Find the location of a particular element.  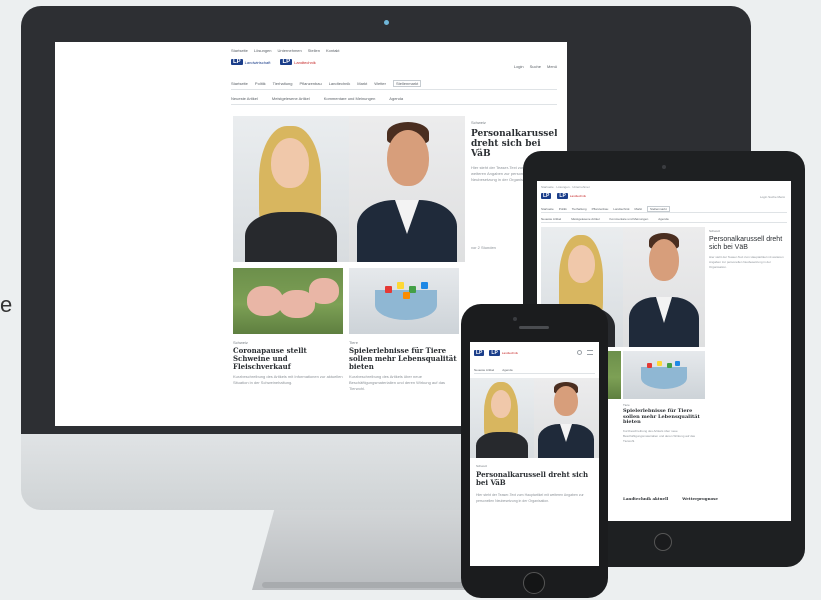

bottom-teasers: Landtechnik aktuell Wetterprognose is located at coordinates (705, 506).